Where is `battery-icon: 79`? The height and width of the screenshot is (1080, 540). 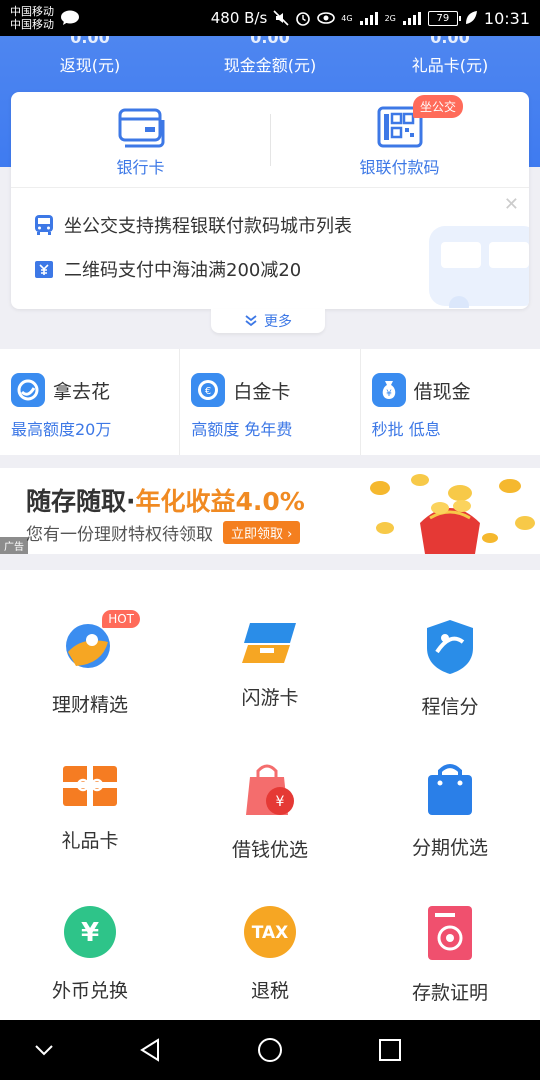
battery-icon: 79 is located at coordinates (444, 18).